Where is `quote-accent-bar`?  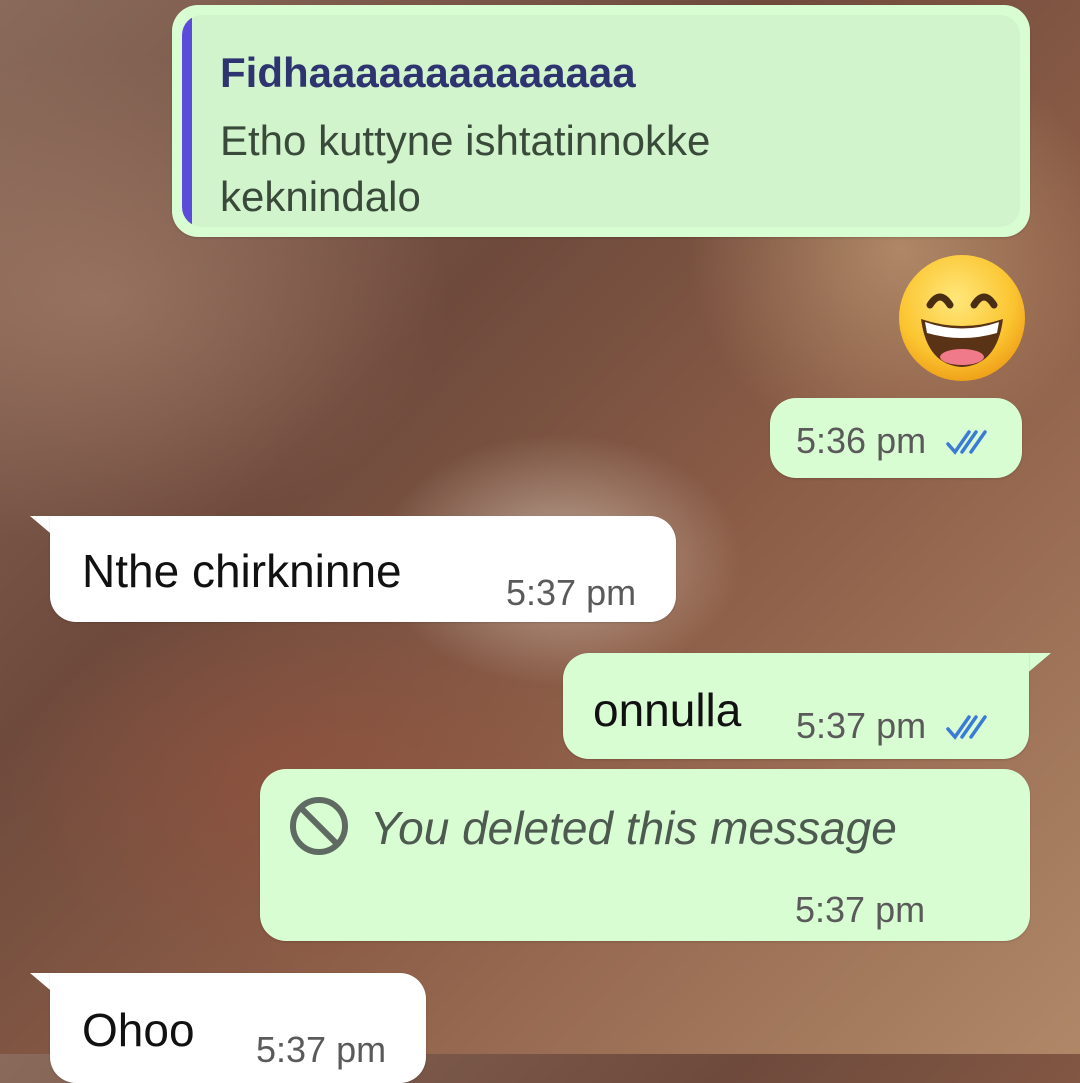 quote-accent-bar is located at coordinates (187, 121).